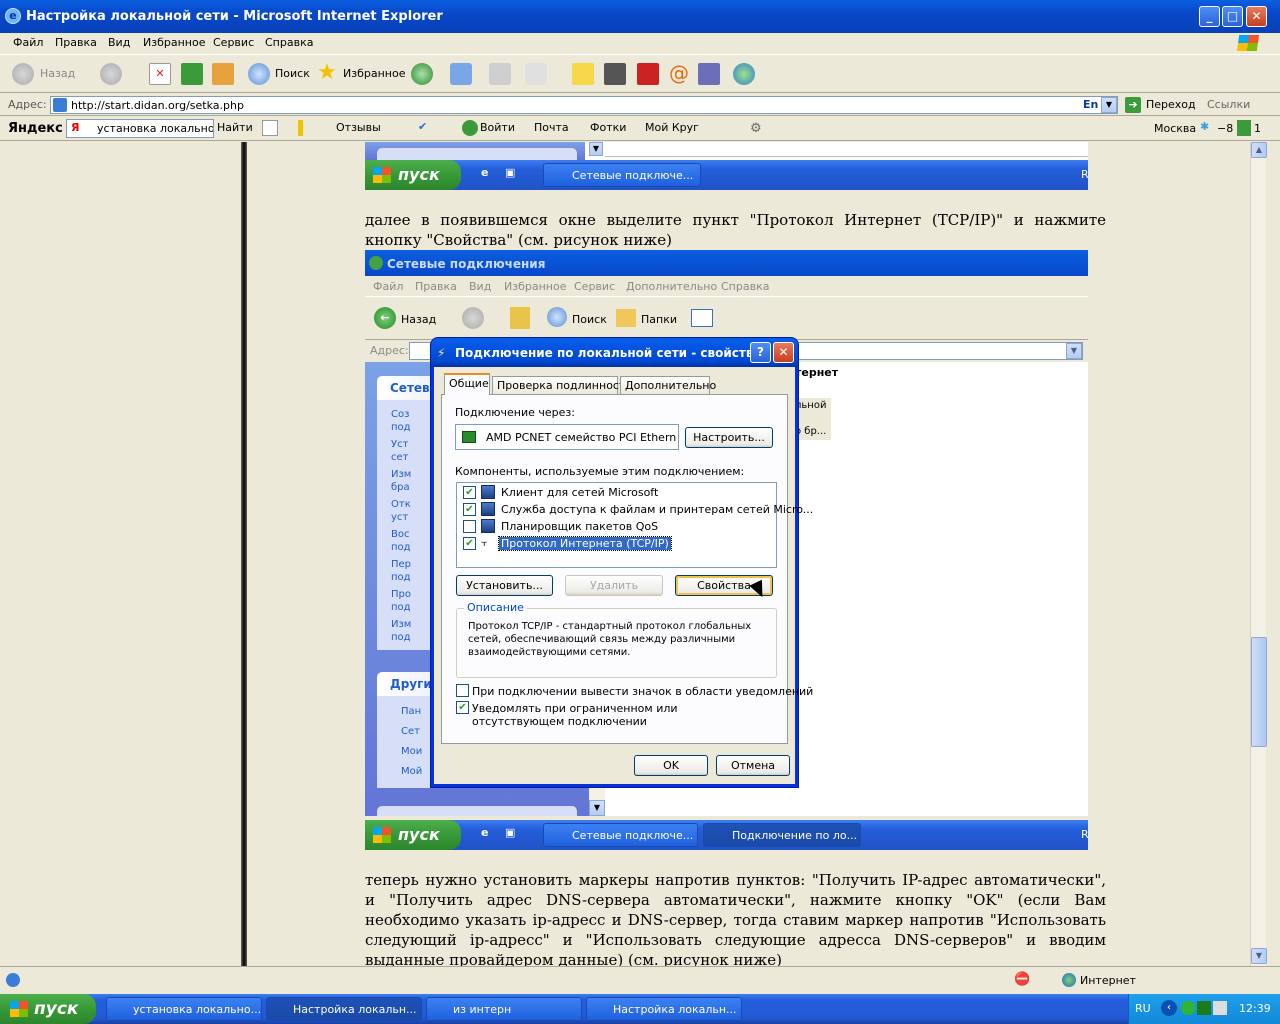  I want to click on home-icon, so click(223, 74).